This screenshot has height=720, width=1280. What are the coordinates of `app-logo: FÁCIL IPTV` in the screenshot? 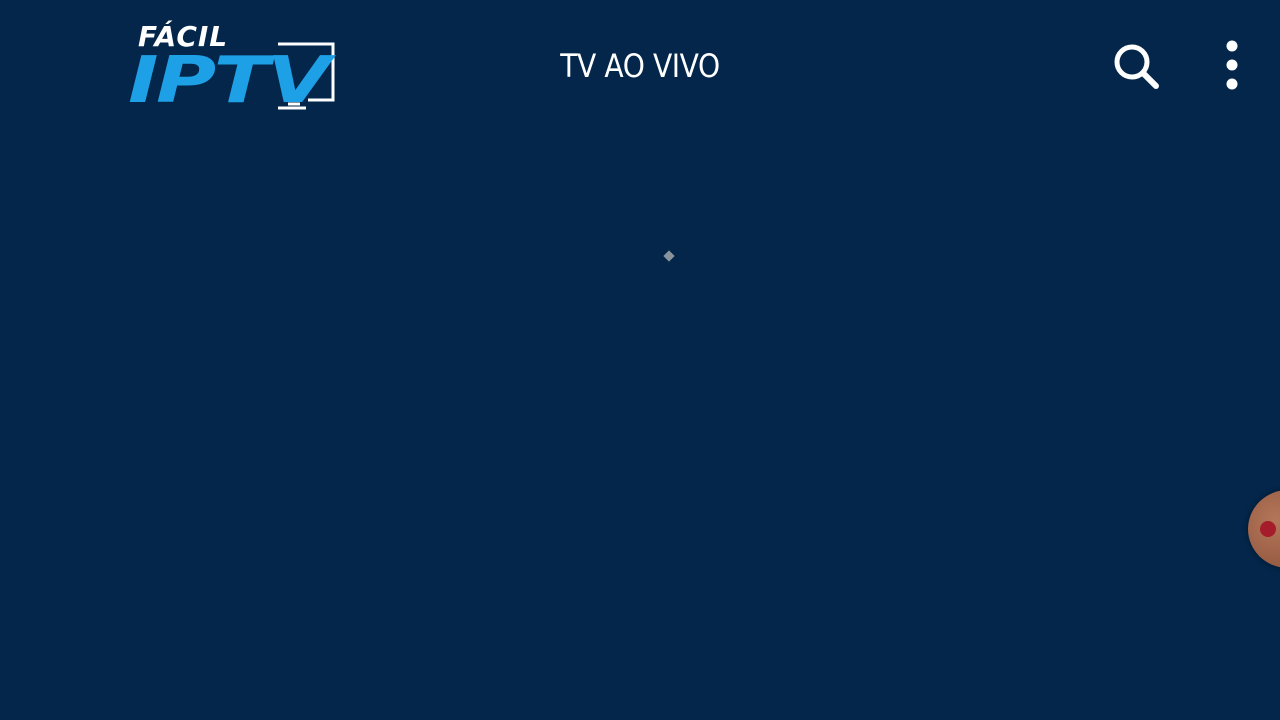 It's located at (233, 67).